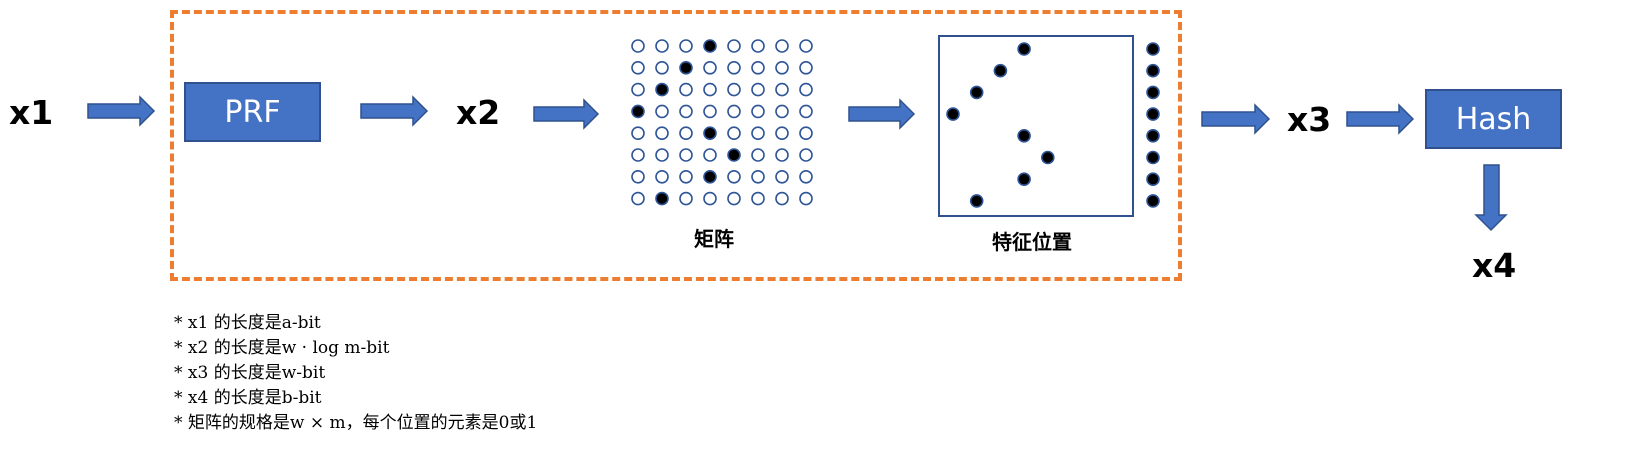  What do you see at coordinates (121, 111) in the screenshot?
I see `arrow-x1-to-prf` at bounding box center [121, 111].